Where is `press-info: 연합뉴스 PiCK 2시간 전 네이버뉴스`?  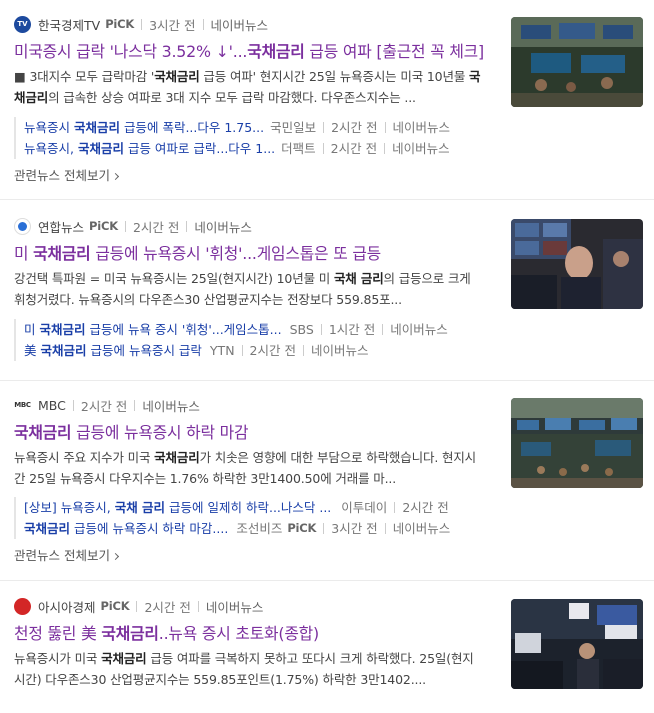 press-info: 연합뉴스 PiCK 2시간 전 네이버뉴스 is located at coordinates (133, 226).